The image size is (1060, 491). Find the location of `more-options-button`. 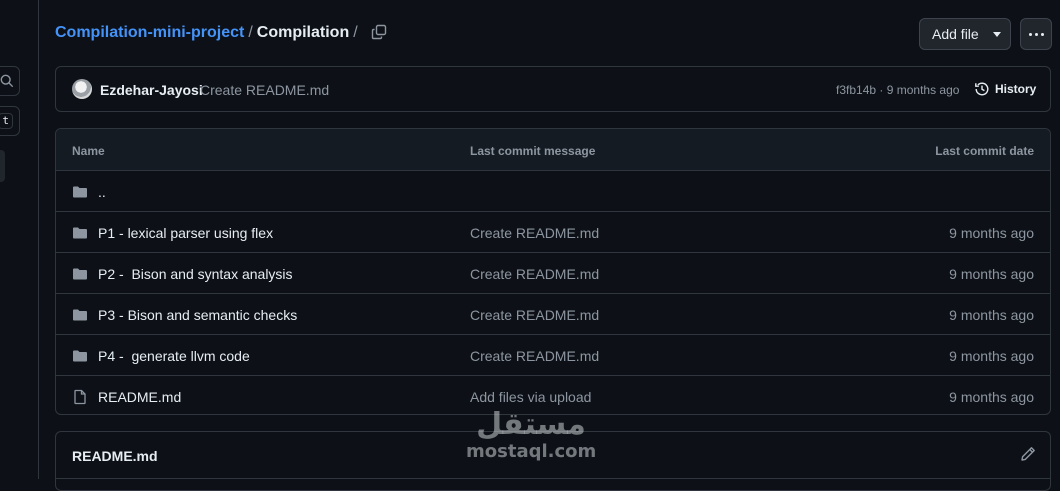

more-options-button is located at coordinates (1036, 34).